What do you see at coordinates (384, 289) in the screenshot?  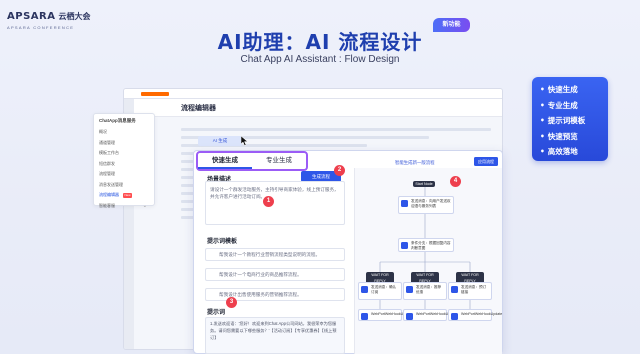 I see `flow-node-label: 发送消息：确认订阅` at bounding box center [384, 289].